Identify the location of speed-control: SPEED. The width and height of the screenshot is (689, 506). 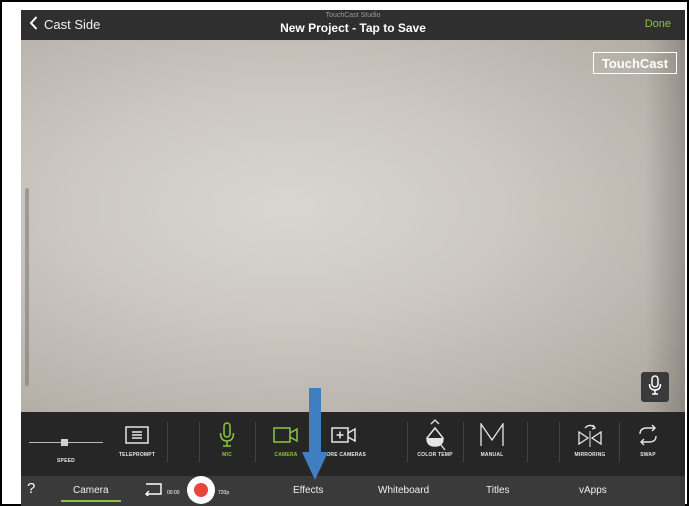
(66, 446).